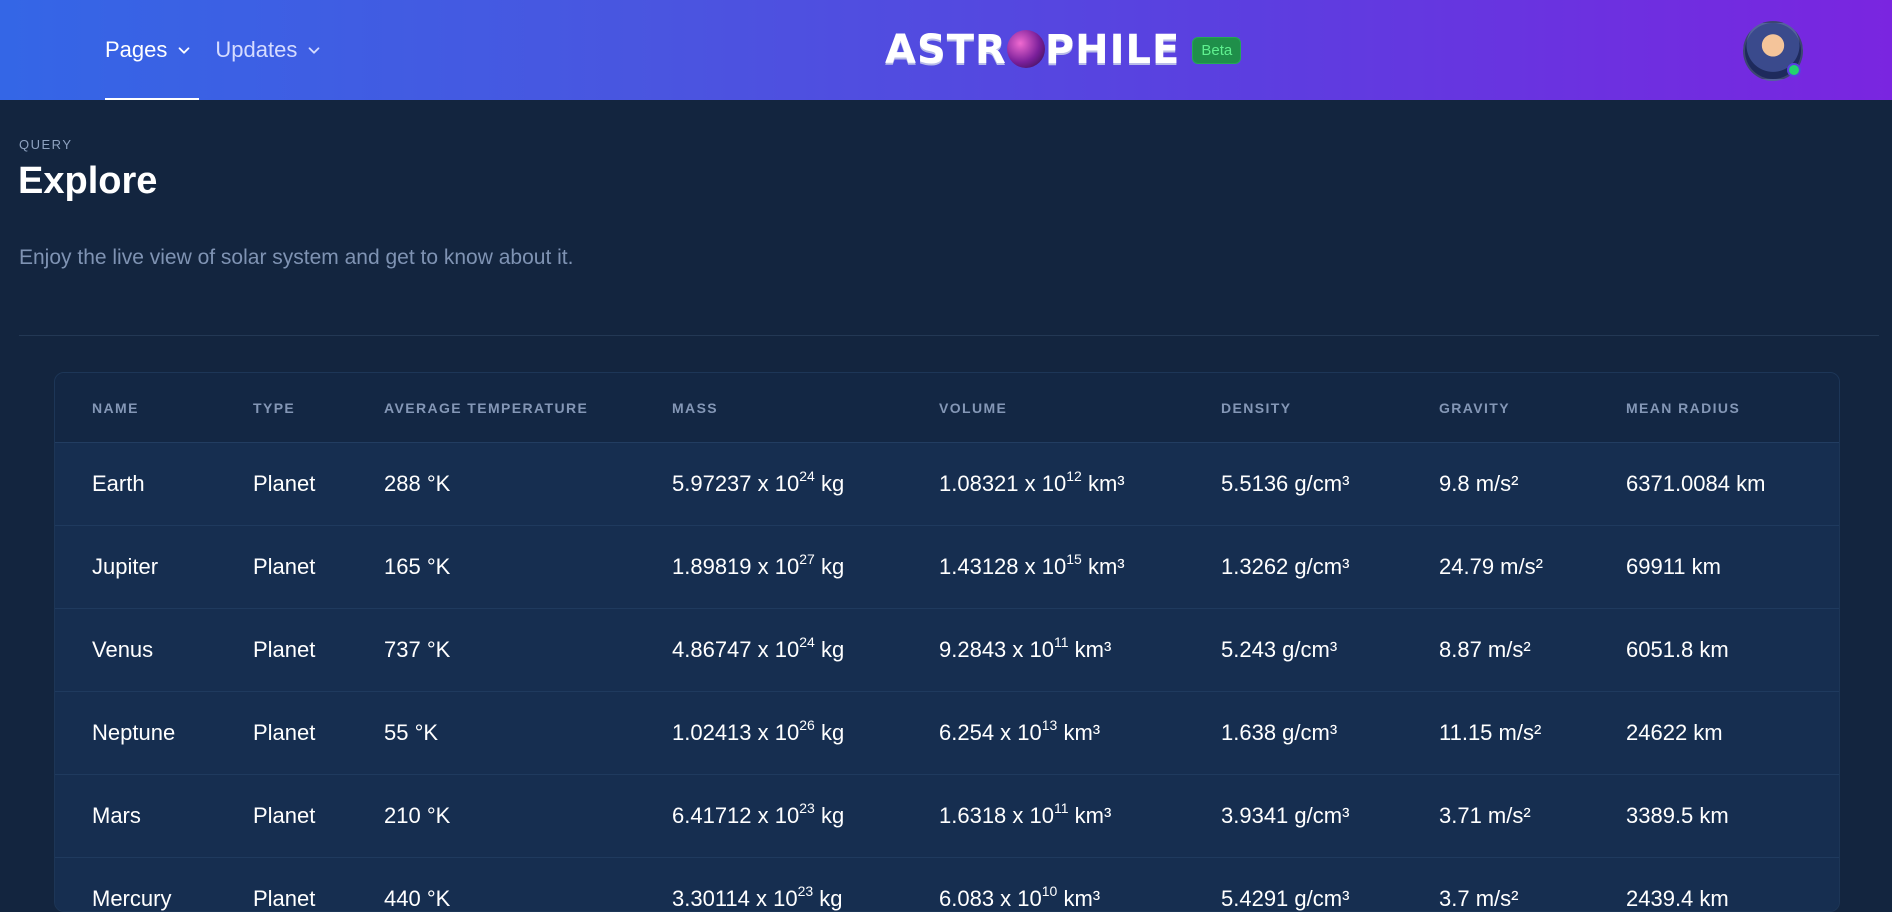 Image resolution: width=1892 pixels, height=912 pixels. Describe the element at coordinates (1474, 408) in the screenshot. I see `column-header-gravity: GRAVITY` at that location.